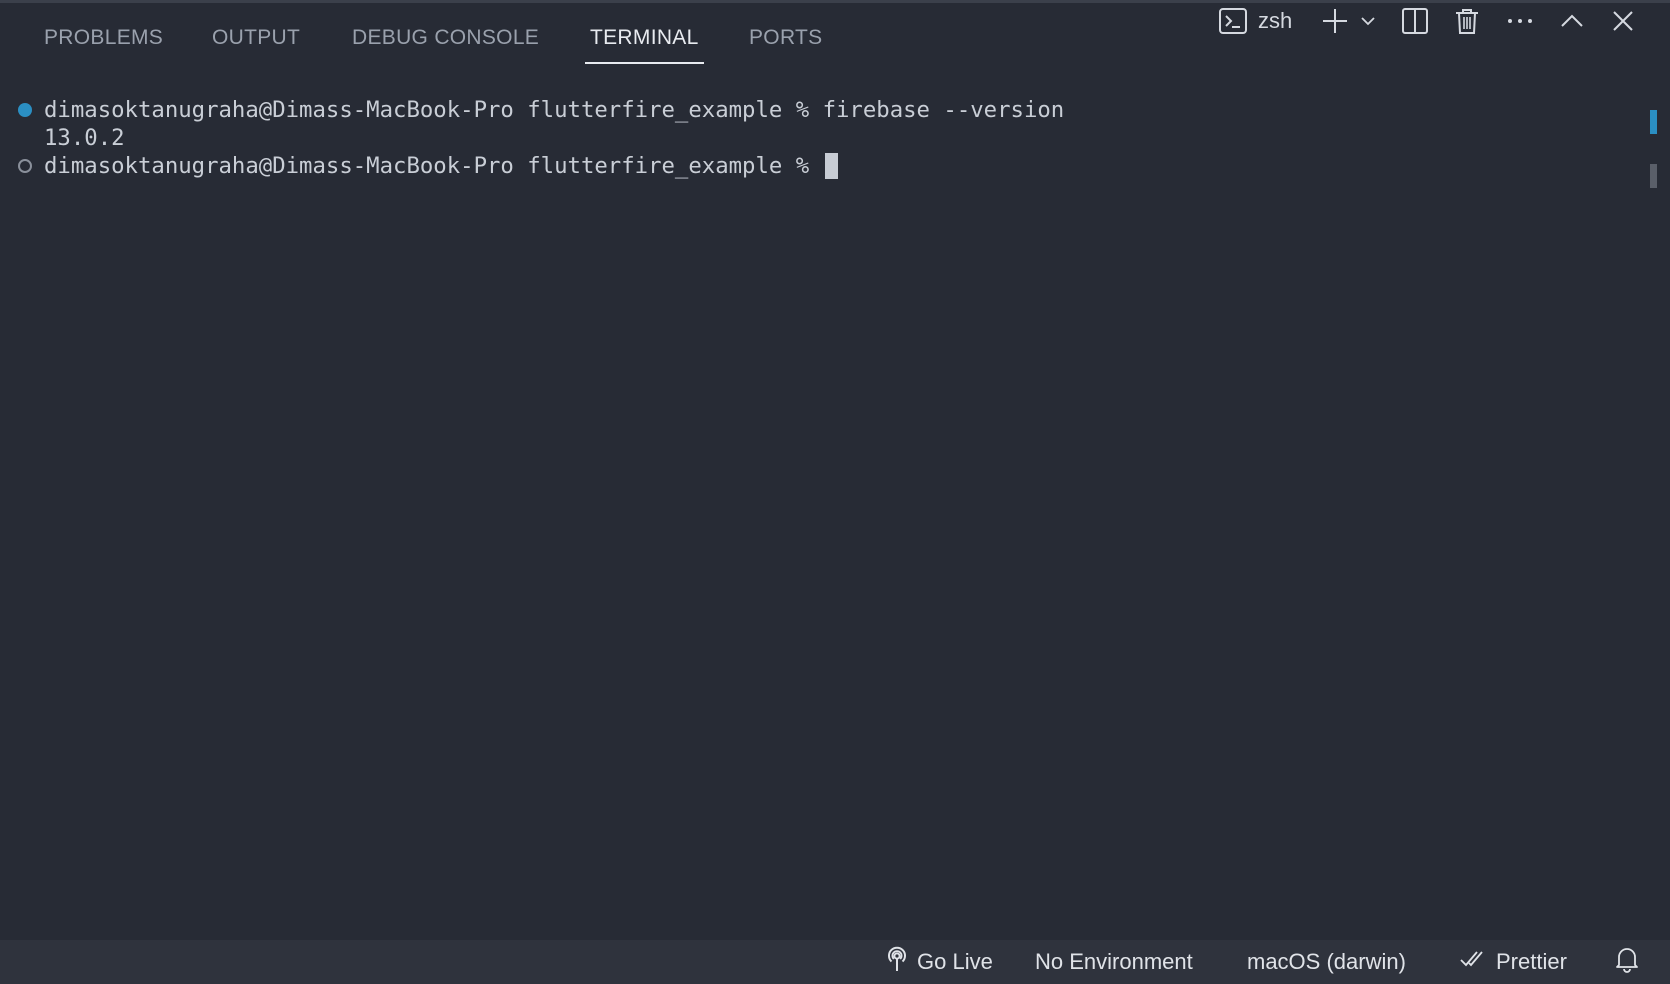 The image size is (1670, 984). I want to click on environment-label: No Environment, so click(1114, 961).